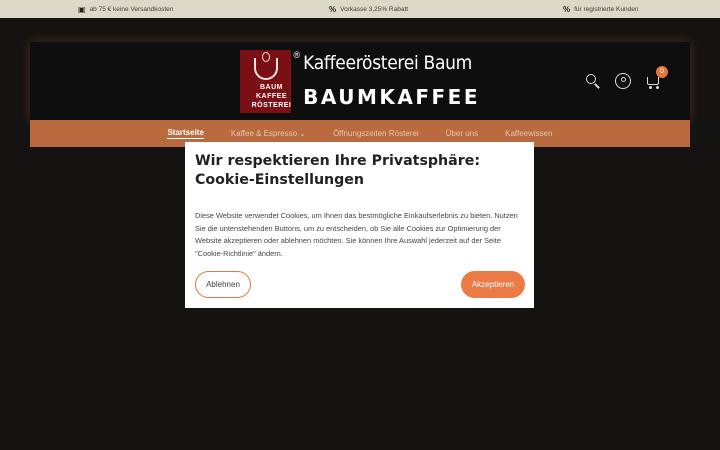  Describe the element at coordinates (268, 133) in the screenshot. I see `nav-item-kaffee-espresso: Kaffee & Espresso ⌄` at that location.